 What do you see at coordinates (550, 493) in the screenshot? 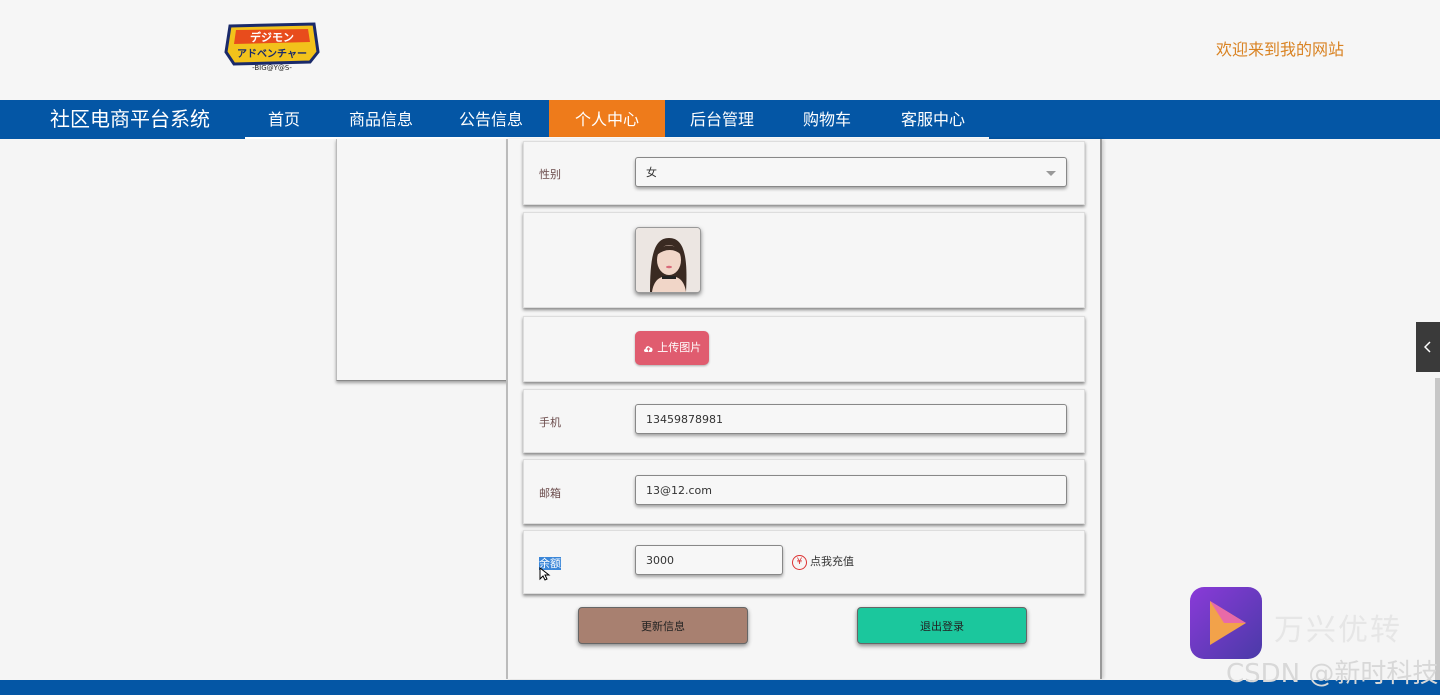
I see `email-label: 邮箱` at bounding box center [550, 493].